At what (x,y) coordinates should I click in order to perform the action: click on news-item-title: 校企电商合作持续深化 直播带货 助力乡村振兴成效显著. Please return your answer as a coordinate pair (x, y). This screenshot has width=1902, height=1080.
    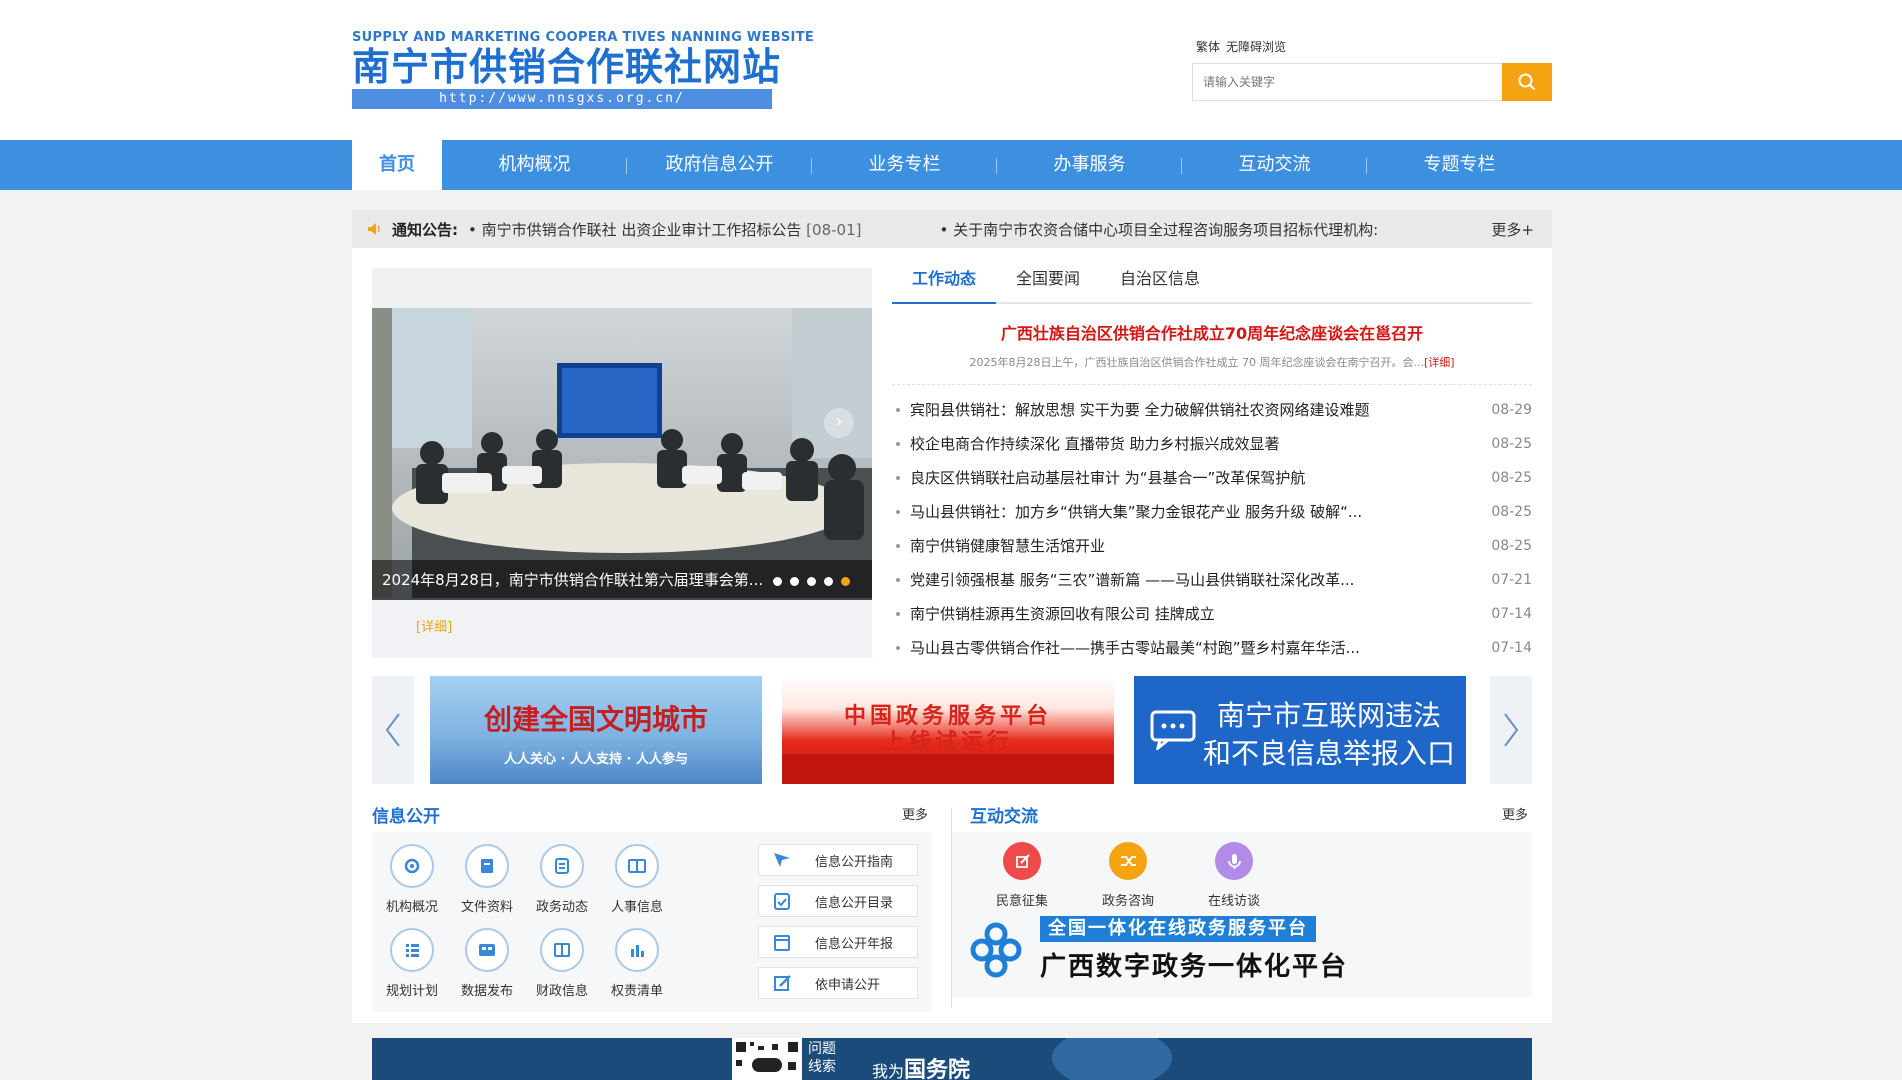
    Looking at the image, I should click on (1177, 444).